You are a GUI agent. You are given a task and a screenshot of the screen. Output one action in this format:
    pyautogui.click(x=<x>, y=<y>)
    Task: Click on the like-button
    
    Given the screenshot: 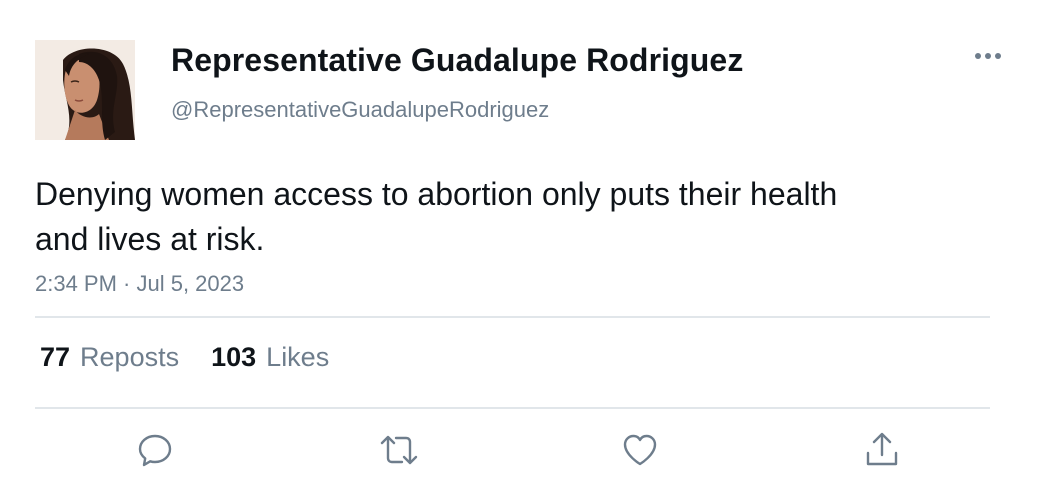 What is the action you would take?
    pyautogui.click(x=640, y=450)
    